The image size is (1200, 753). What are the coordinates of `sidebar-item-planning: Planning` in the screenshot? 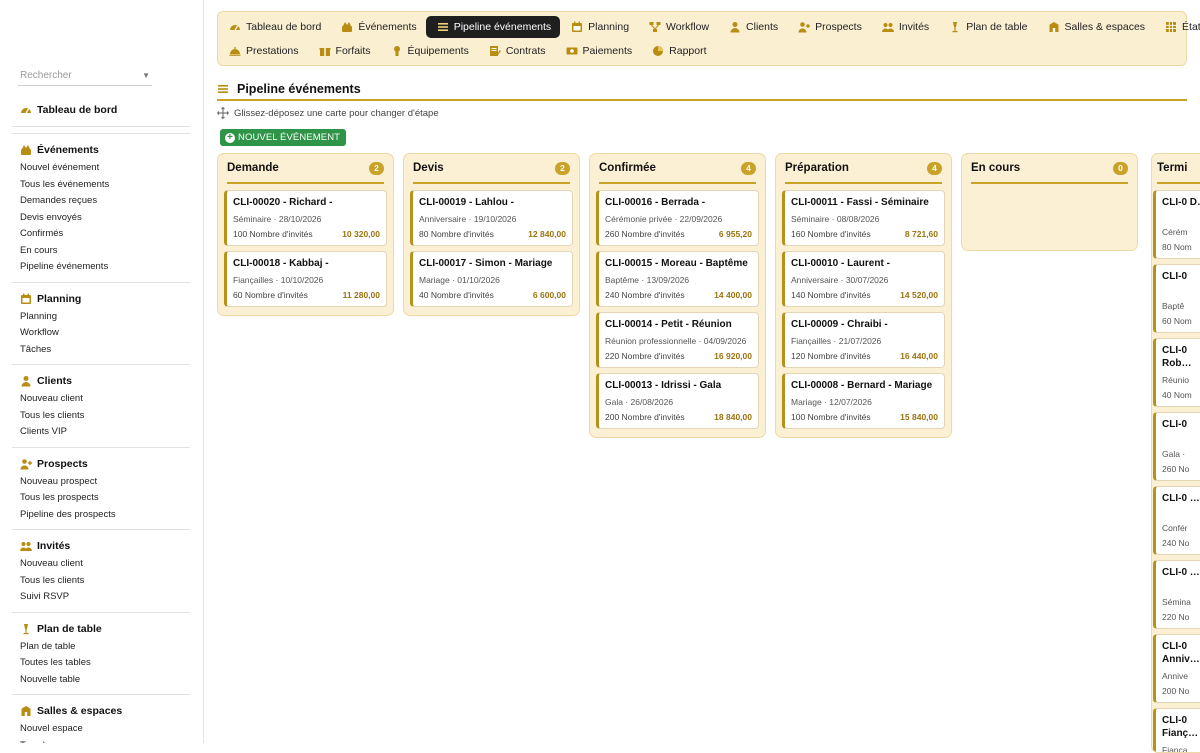 It's located at (105, 317).